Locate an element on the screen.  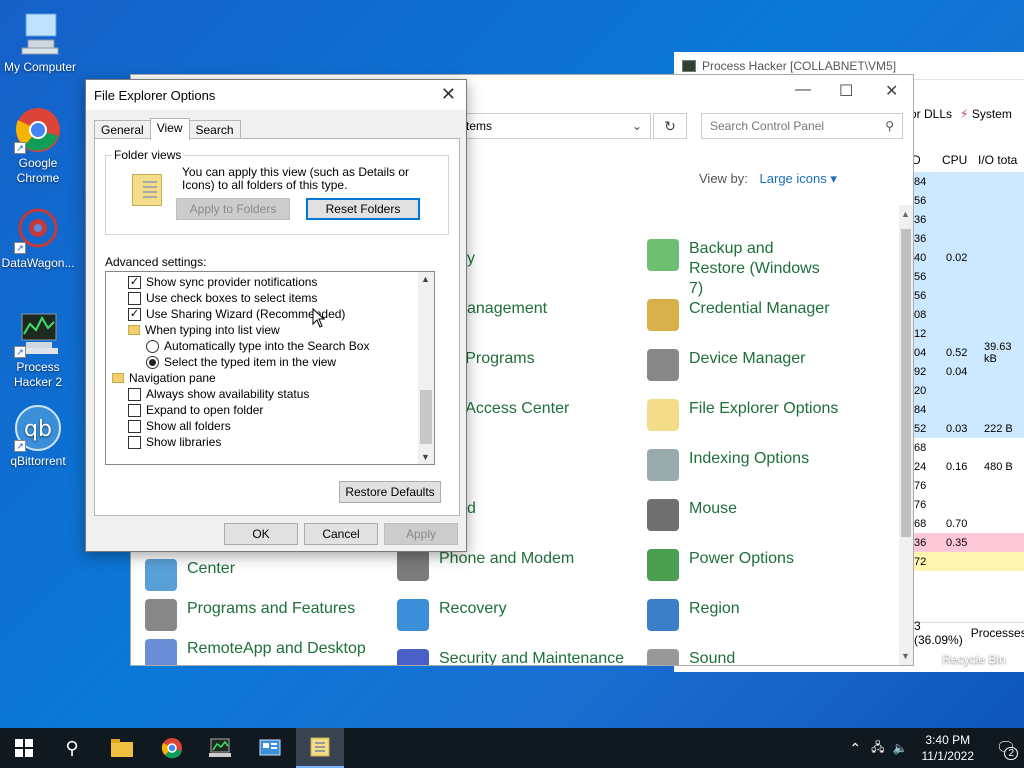
volume-icon: 🔈 is located at coordinates (900, 748).